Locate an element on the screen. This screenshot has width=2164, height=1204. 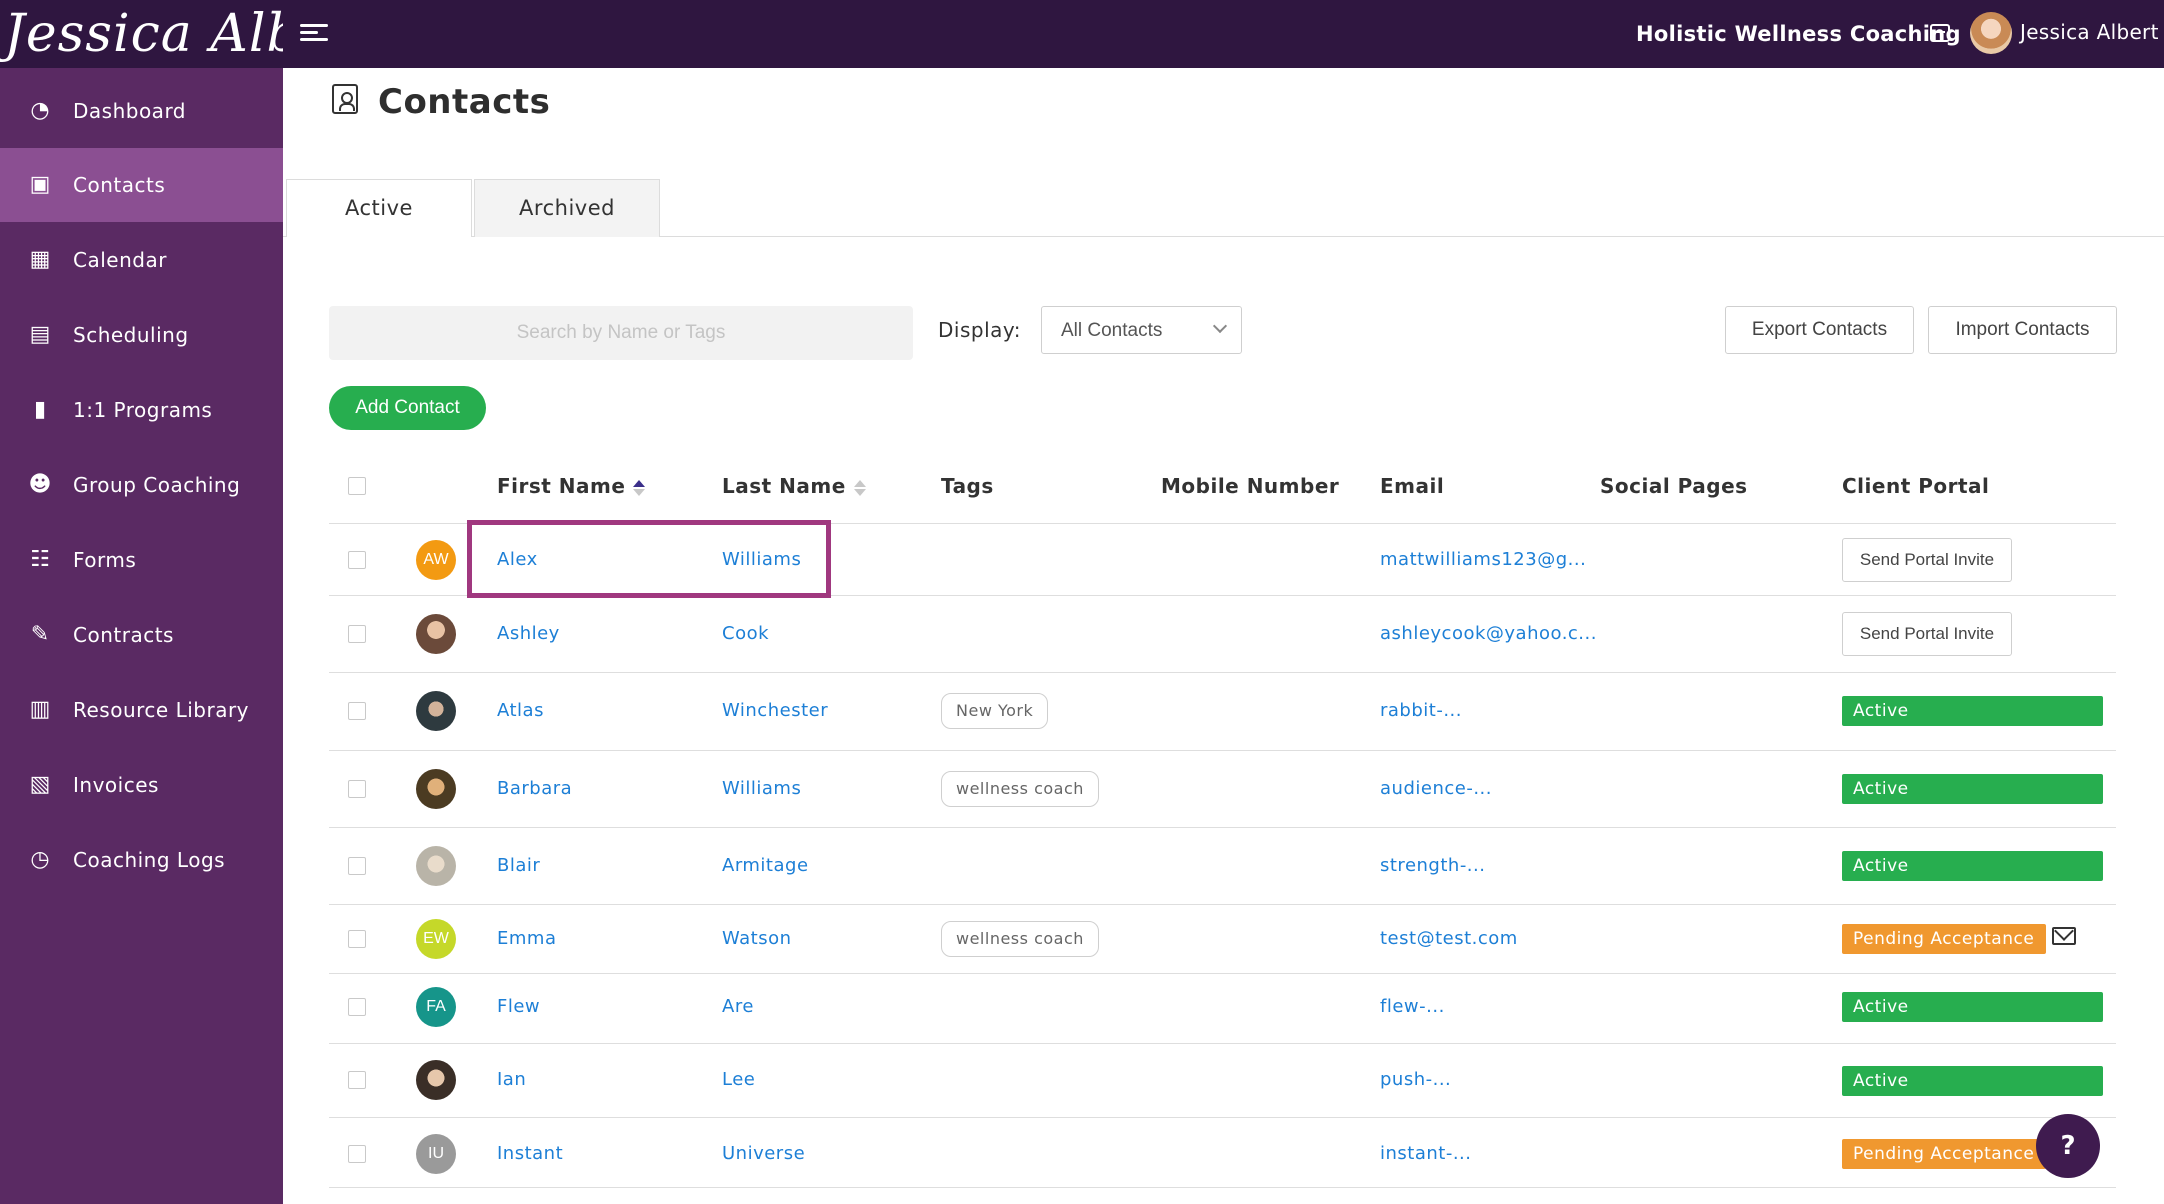
sidebar-item-programs: ▮ 1:1 Programs is located at coordinates (141, 410).